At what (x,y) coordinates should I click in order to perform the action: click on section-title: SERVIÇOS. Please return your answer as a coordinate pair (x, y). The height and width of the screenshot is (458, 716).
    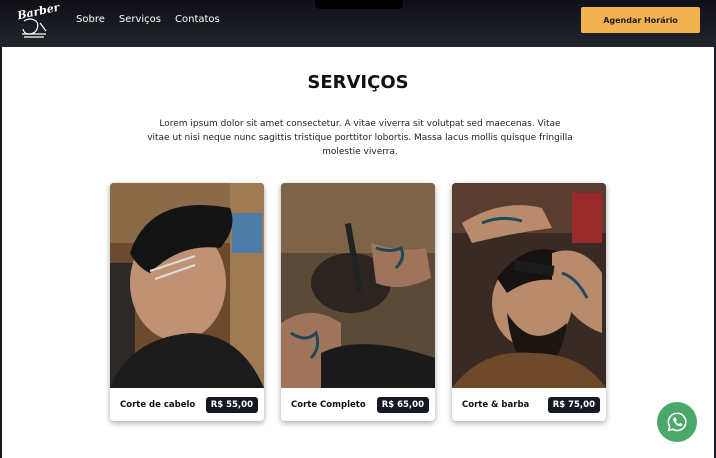
    Looking at the image, I should click on (358, 82).